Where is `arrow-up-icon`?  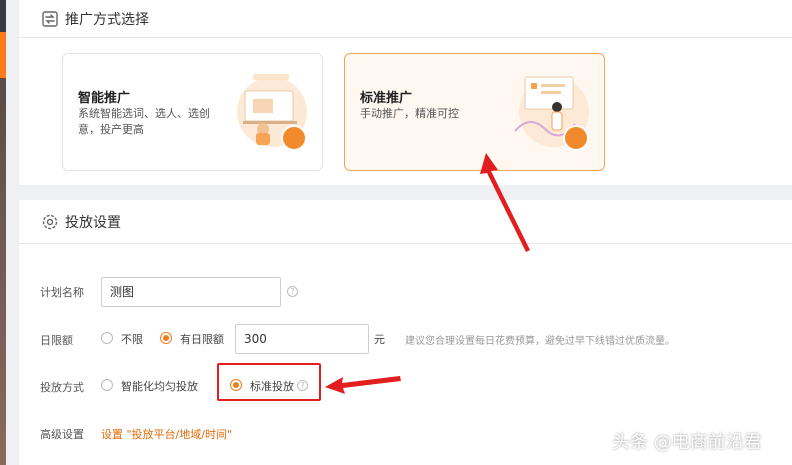
arrow-up-icon is located at coordinates (505, 202).